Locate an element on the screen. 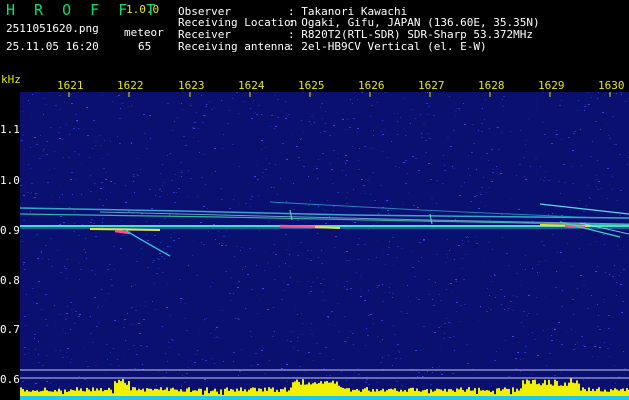  x-tick: 1626 is located at coordinates (371, 85).